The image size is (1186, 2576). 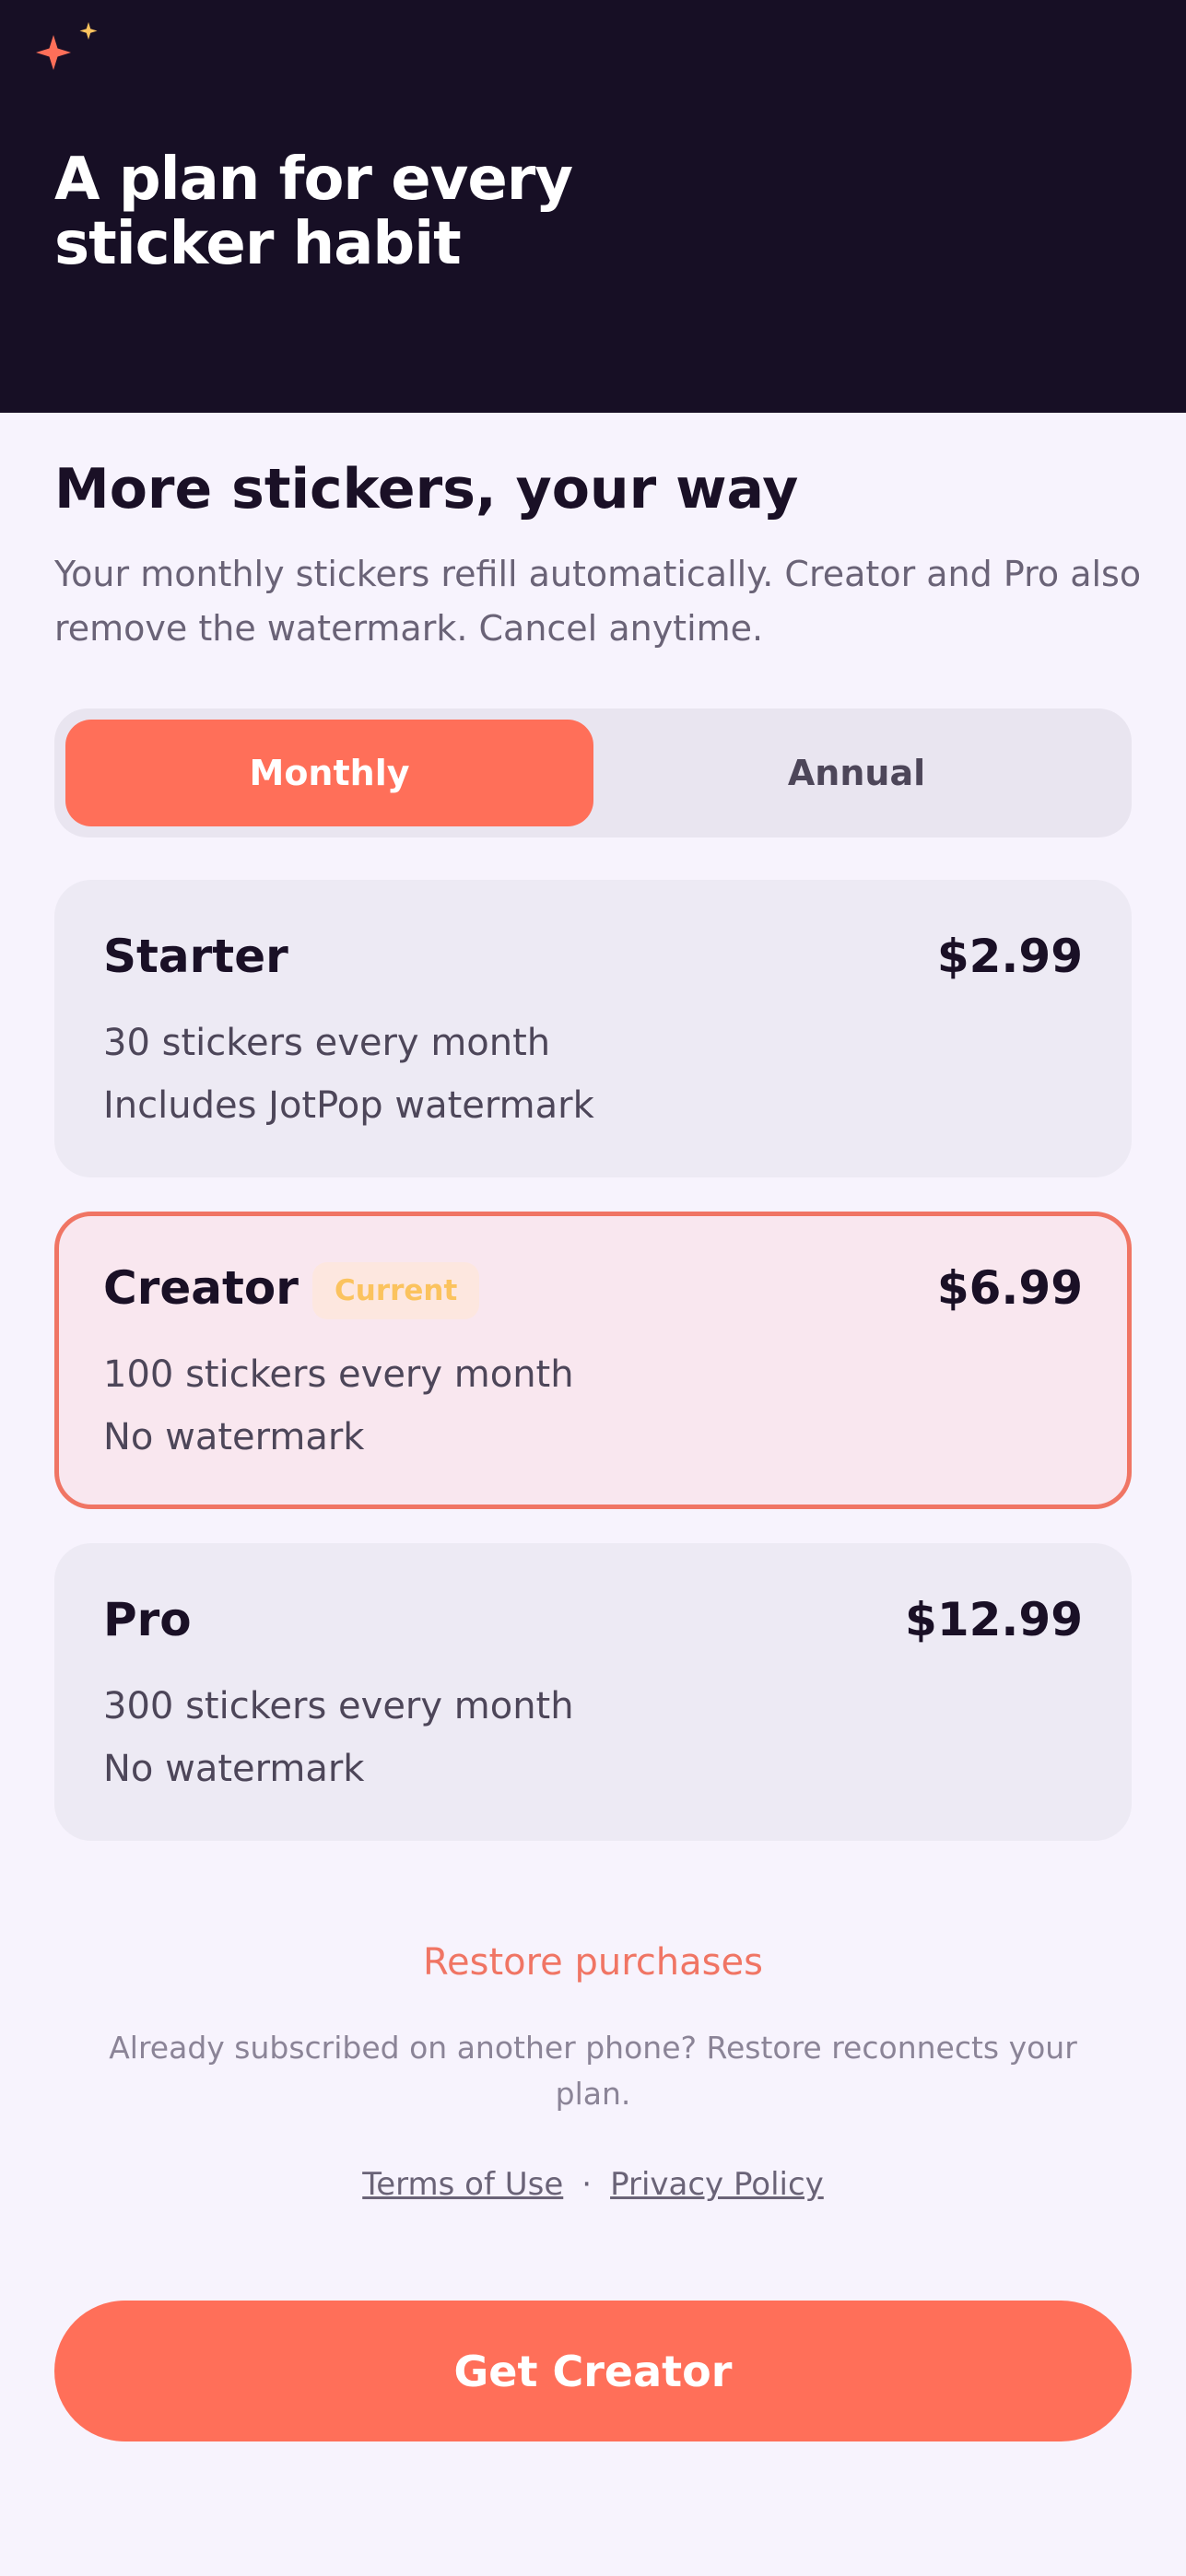 I want to click on plan-watermark-note: Includes JotPop watermark, so click(x=348, y=1105).